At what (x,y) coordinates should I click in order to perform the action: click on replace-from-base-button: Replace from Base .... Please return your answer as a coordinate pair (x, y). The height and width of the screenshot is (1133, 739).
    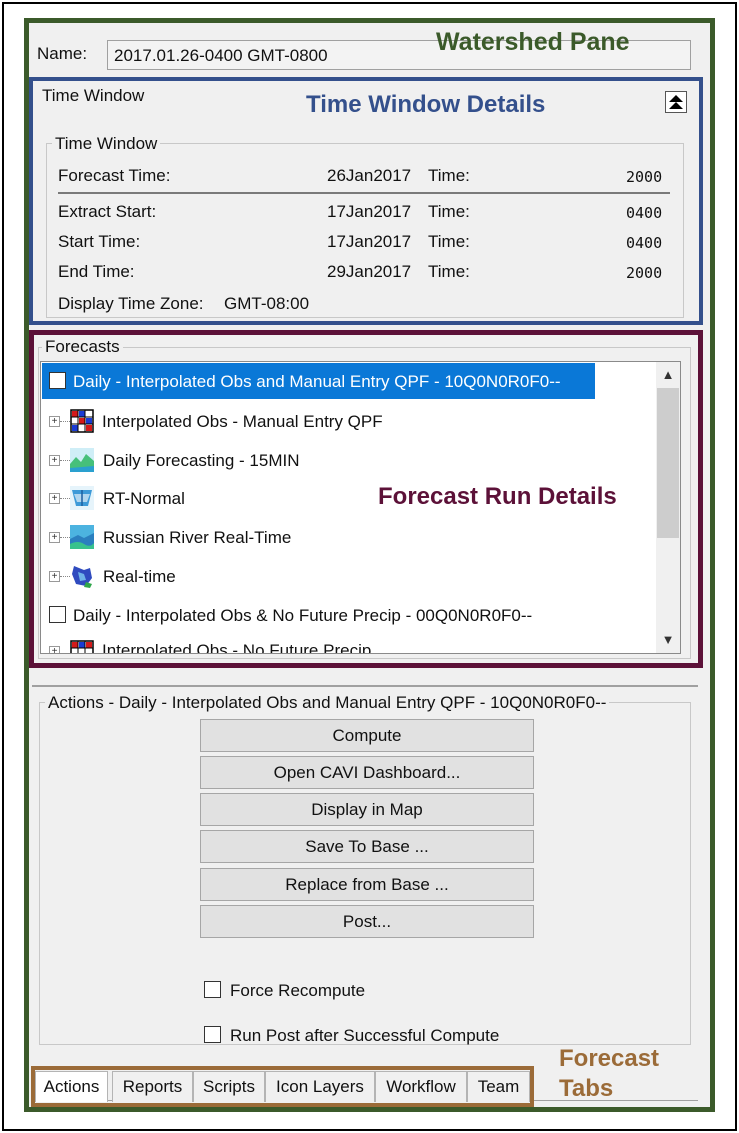
    Looking at the image, I should click on (367, 884).